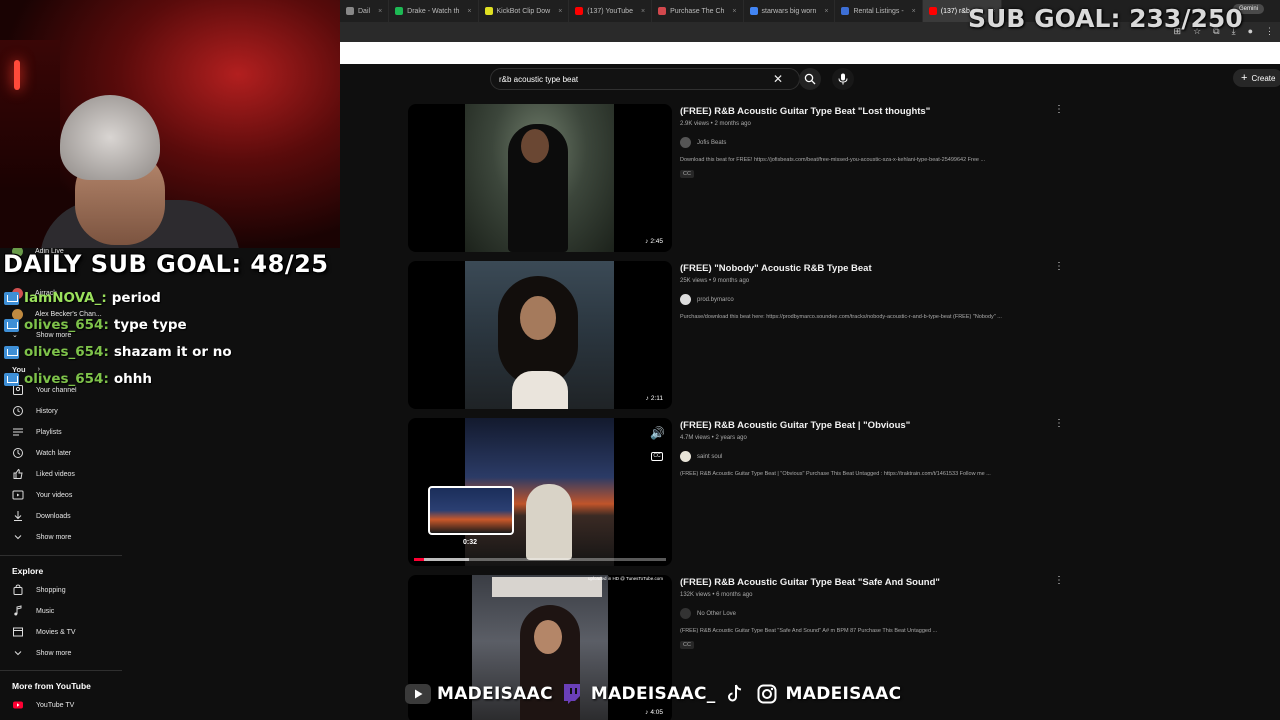 The image size is (1280, 720). I want to click on tab-label: Dail, so click(364, 11).